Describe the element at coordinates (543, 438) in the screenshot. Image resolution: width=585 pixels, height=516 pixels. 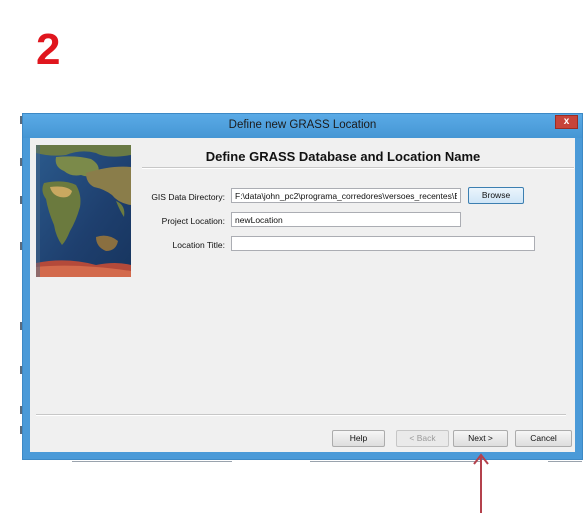
I see `cancel-button: Cancel` at that location.